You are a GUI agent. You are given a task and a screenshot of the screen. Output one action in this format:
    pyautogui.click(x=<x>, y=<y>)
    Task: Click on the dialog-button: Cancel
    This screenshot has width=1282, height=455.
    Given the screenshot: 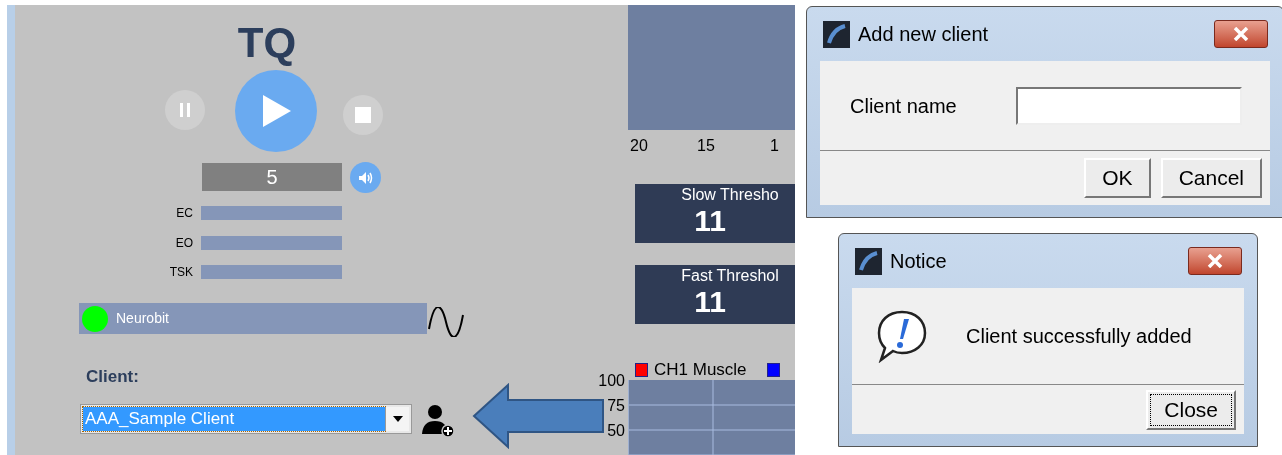 What is the action you would take?
    pyautogui.click(x=1211, y=178)
    